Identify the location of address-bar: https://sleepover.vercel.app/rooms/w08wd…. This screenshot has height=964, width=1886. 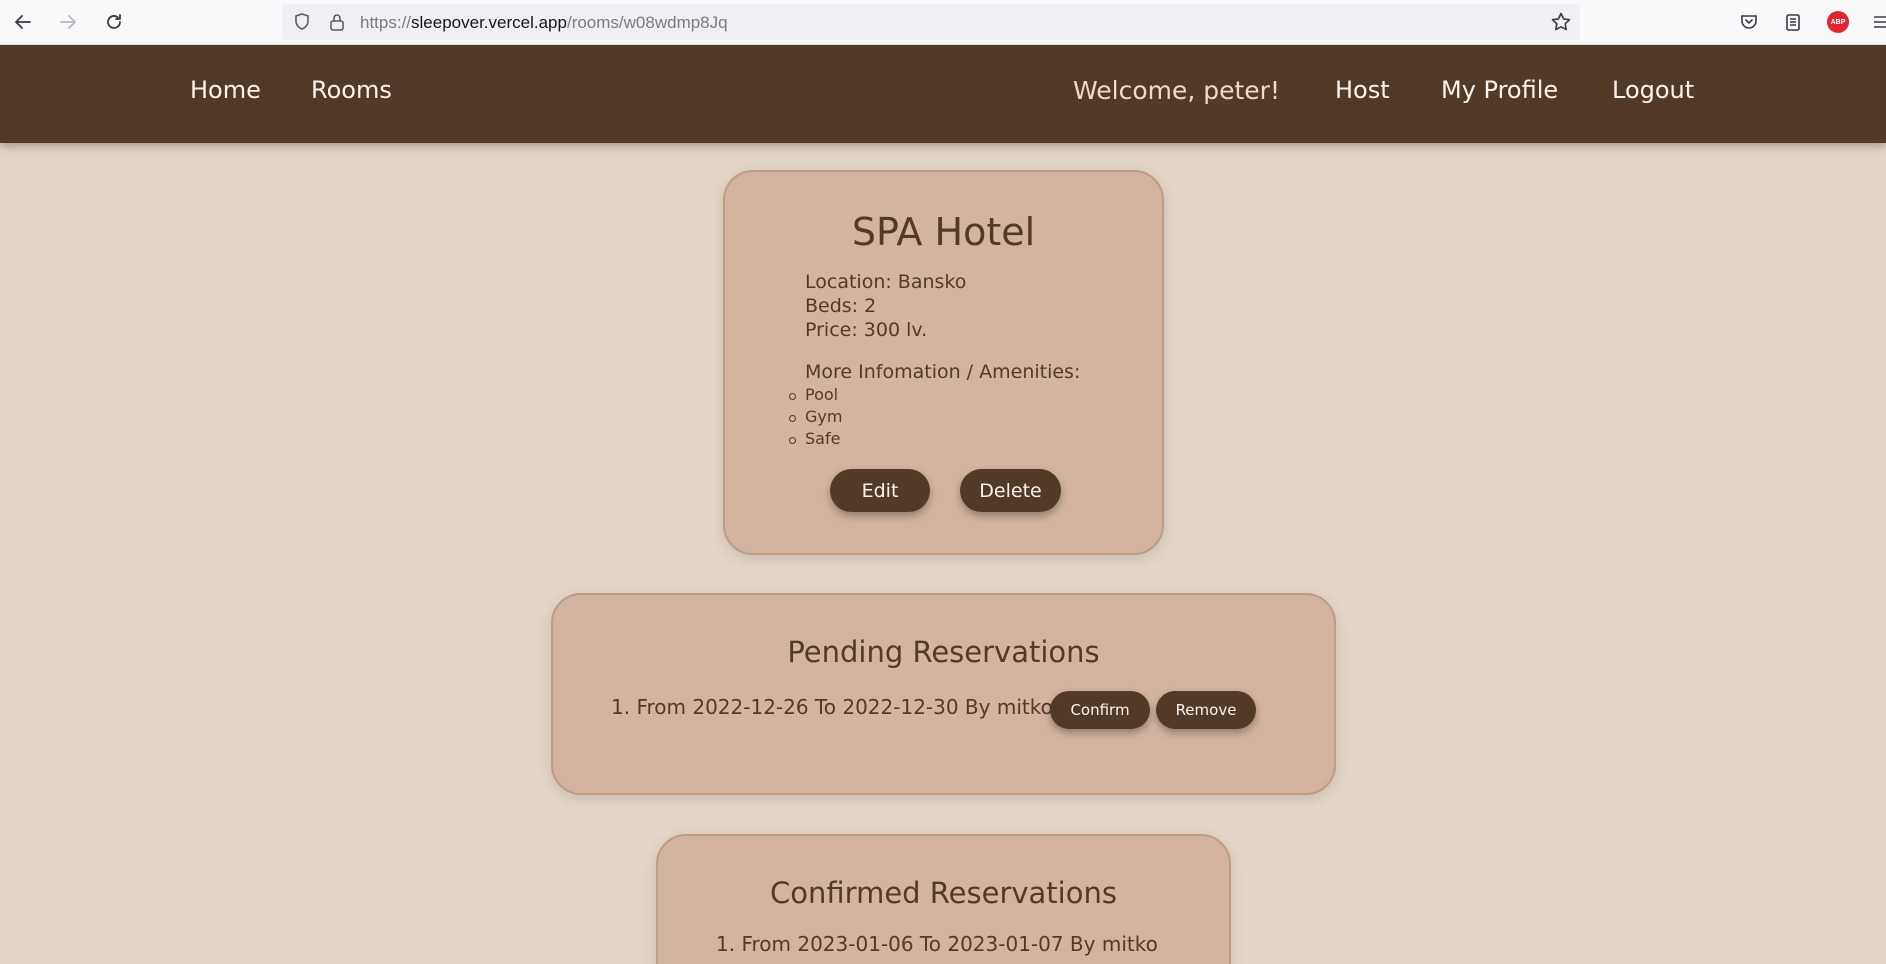
(931, 22).